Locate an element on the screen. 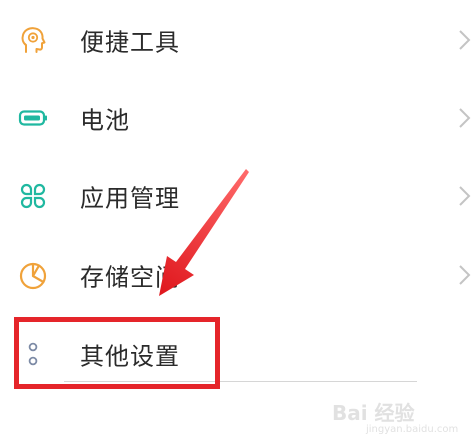 The width and height of the screenshot is (473, 445). watermark-brand: Bai 经验 is located at coordinates (373, 413).